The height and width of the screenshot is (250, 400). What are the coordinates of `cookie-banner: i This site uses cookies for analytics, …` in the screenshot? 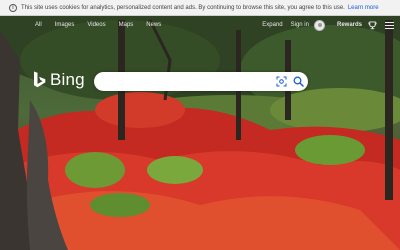 It's located at (200, 8).